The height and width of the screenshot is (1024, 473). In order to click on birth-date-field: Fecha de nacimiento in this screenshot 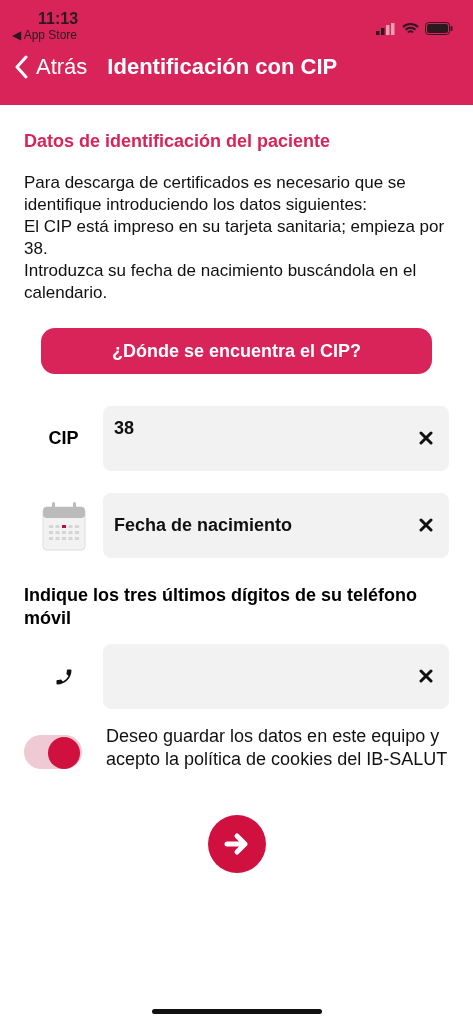, I will do `click(276, 525)`.